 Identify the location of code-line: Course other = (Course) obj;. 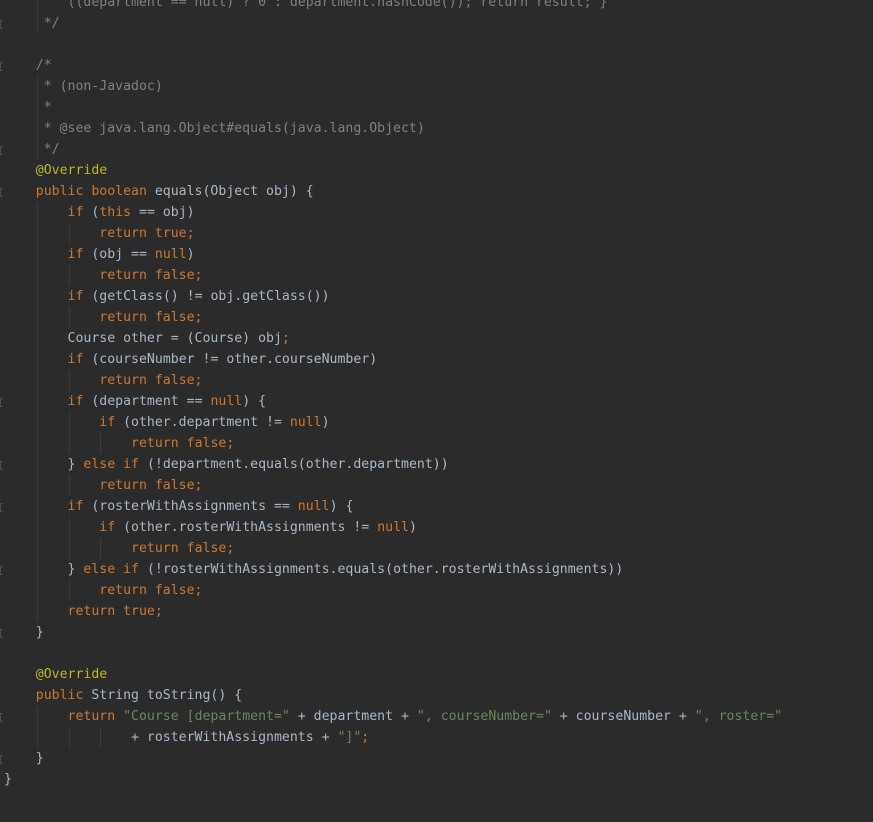
(393, 338).